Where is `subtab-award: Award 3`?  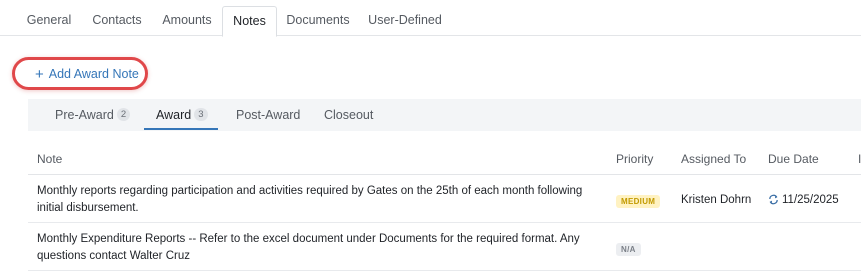 subtab-award: Award 3 is located at coordinates (182, 115).